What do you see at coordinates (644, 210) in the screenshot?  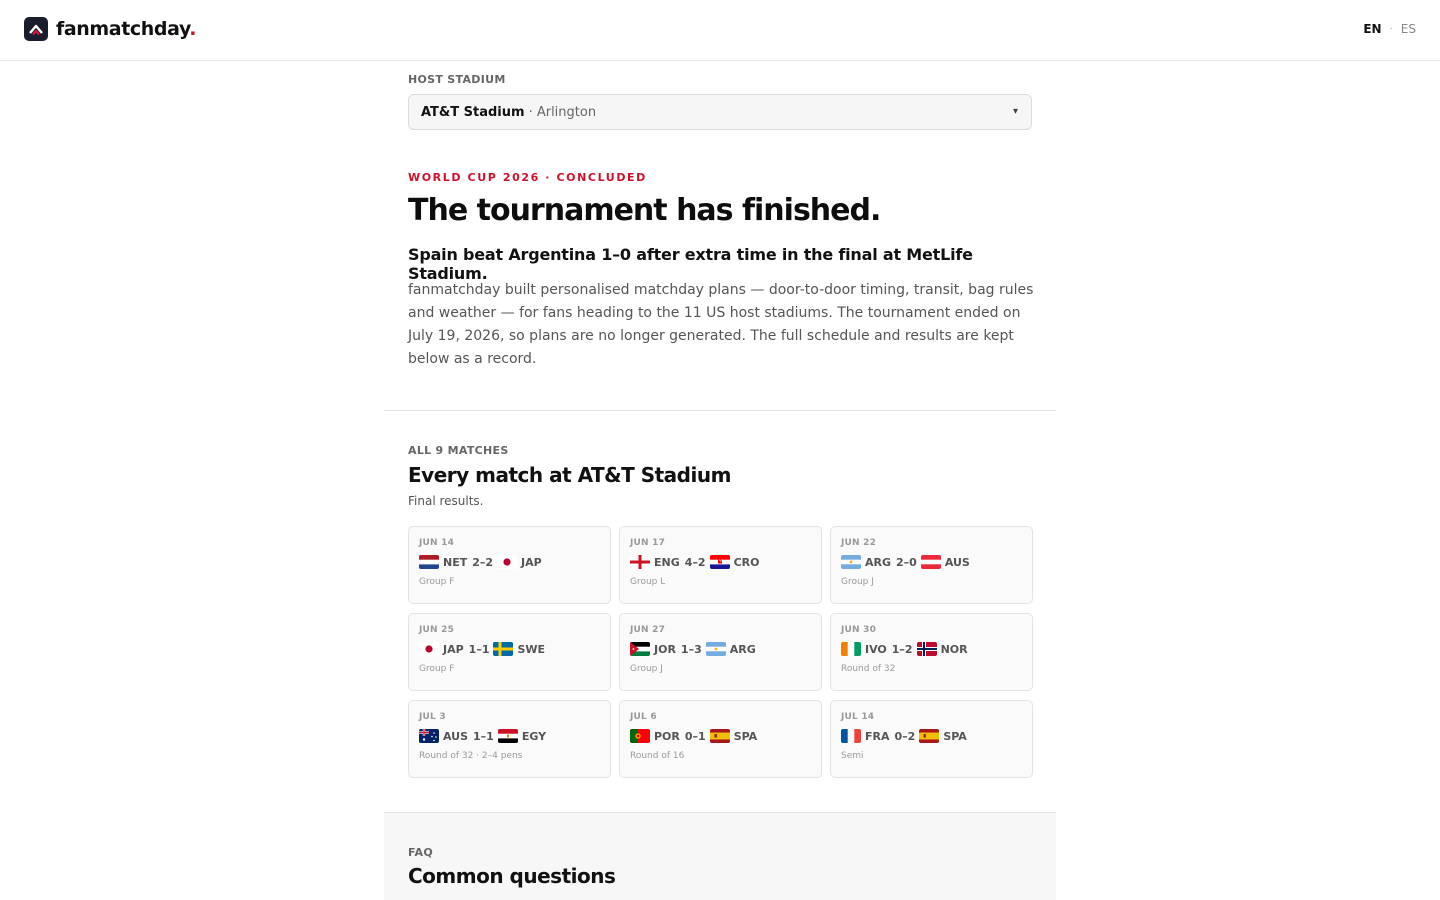 I see `page-headline: The tournament has finished.` at bounding box center [644, 210].